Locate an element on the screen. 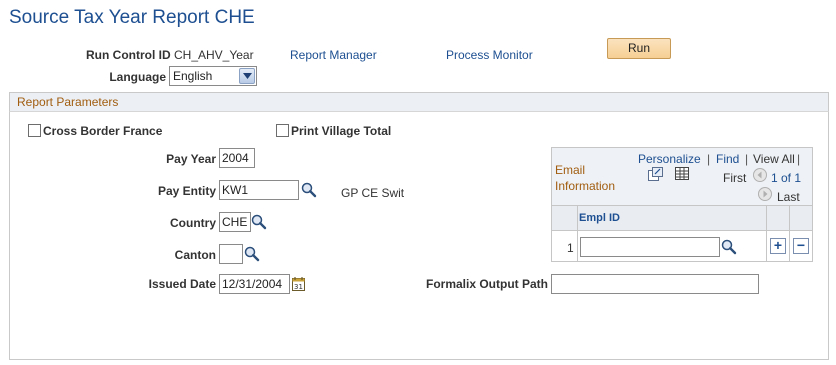  report-manager-link: Report Manager is located at coordinates (333, 55).